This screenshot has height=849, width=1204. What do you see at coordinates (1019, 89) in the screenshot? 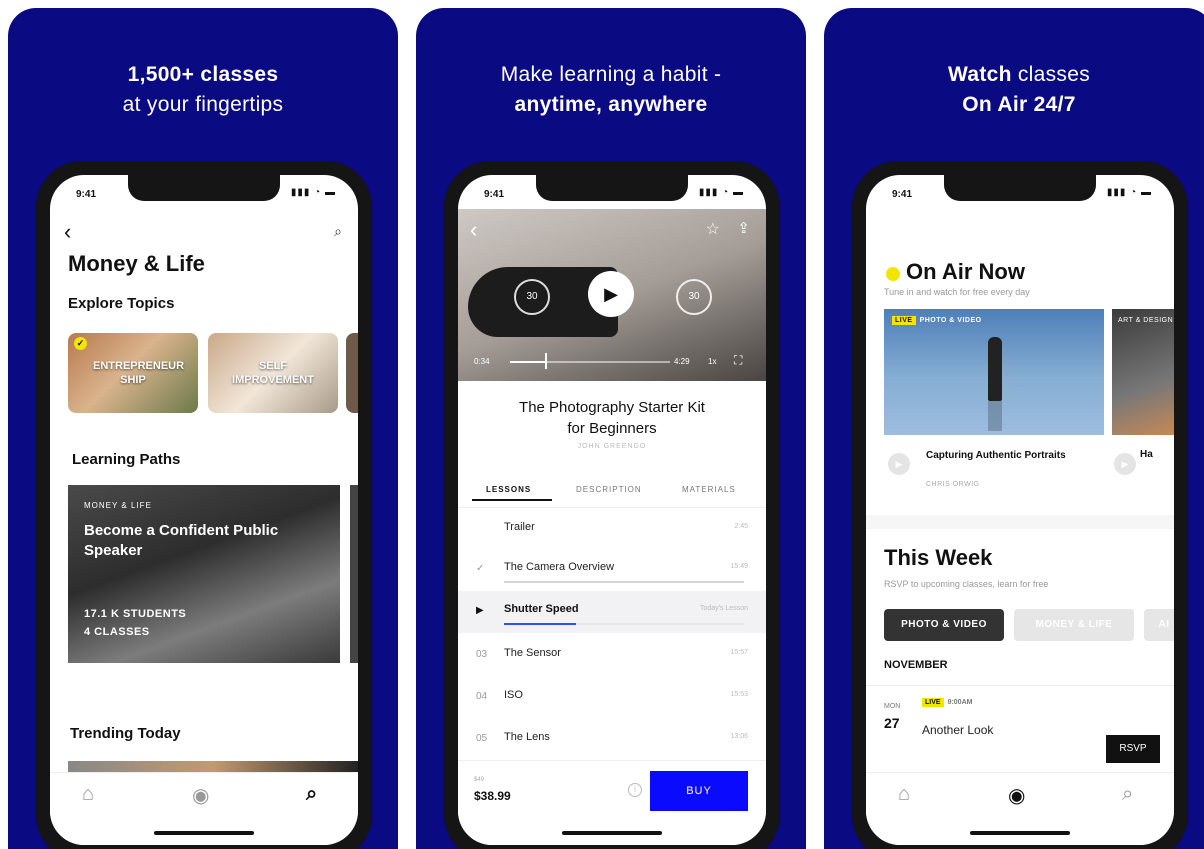
I see `promo-headline-3: Watch classes On Air 24/7` at bounding box center [1019, 89].